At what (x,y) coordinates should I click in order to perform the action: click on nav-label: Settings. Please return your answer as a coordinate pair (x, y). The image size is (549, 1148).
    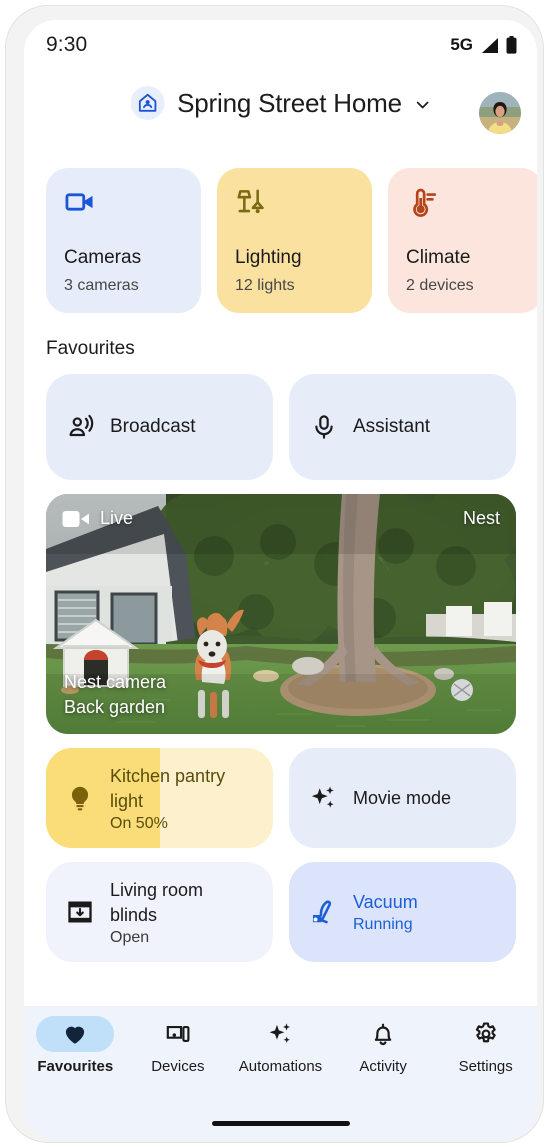
    Looking at the image, I should click on (485, 1066).